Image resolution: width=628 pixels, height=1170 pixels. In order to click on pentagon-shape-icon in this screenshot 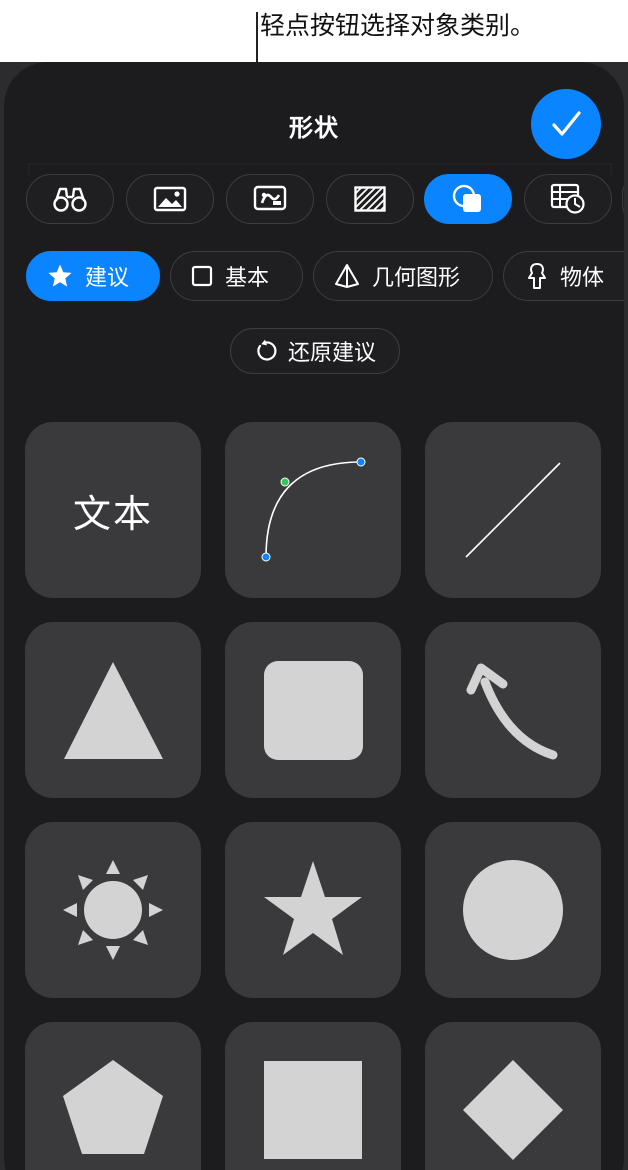, I will do `click(113, 1107)`.